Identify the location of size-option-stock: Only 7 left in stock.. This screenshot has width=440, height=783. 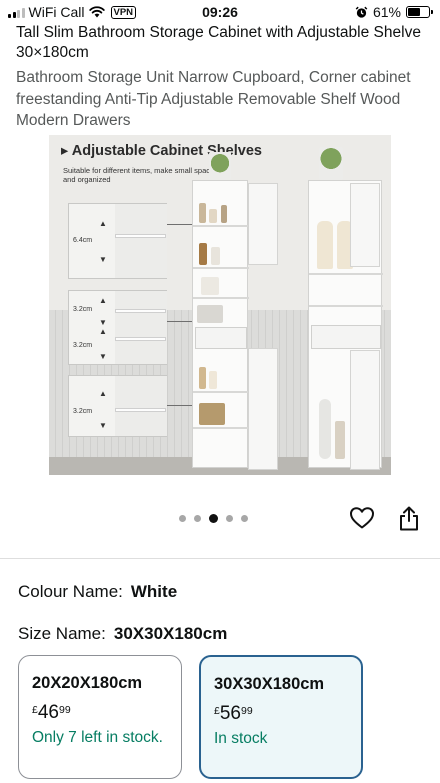
(97, 737).